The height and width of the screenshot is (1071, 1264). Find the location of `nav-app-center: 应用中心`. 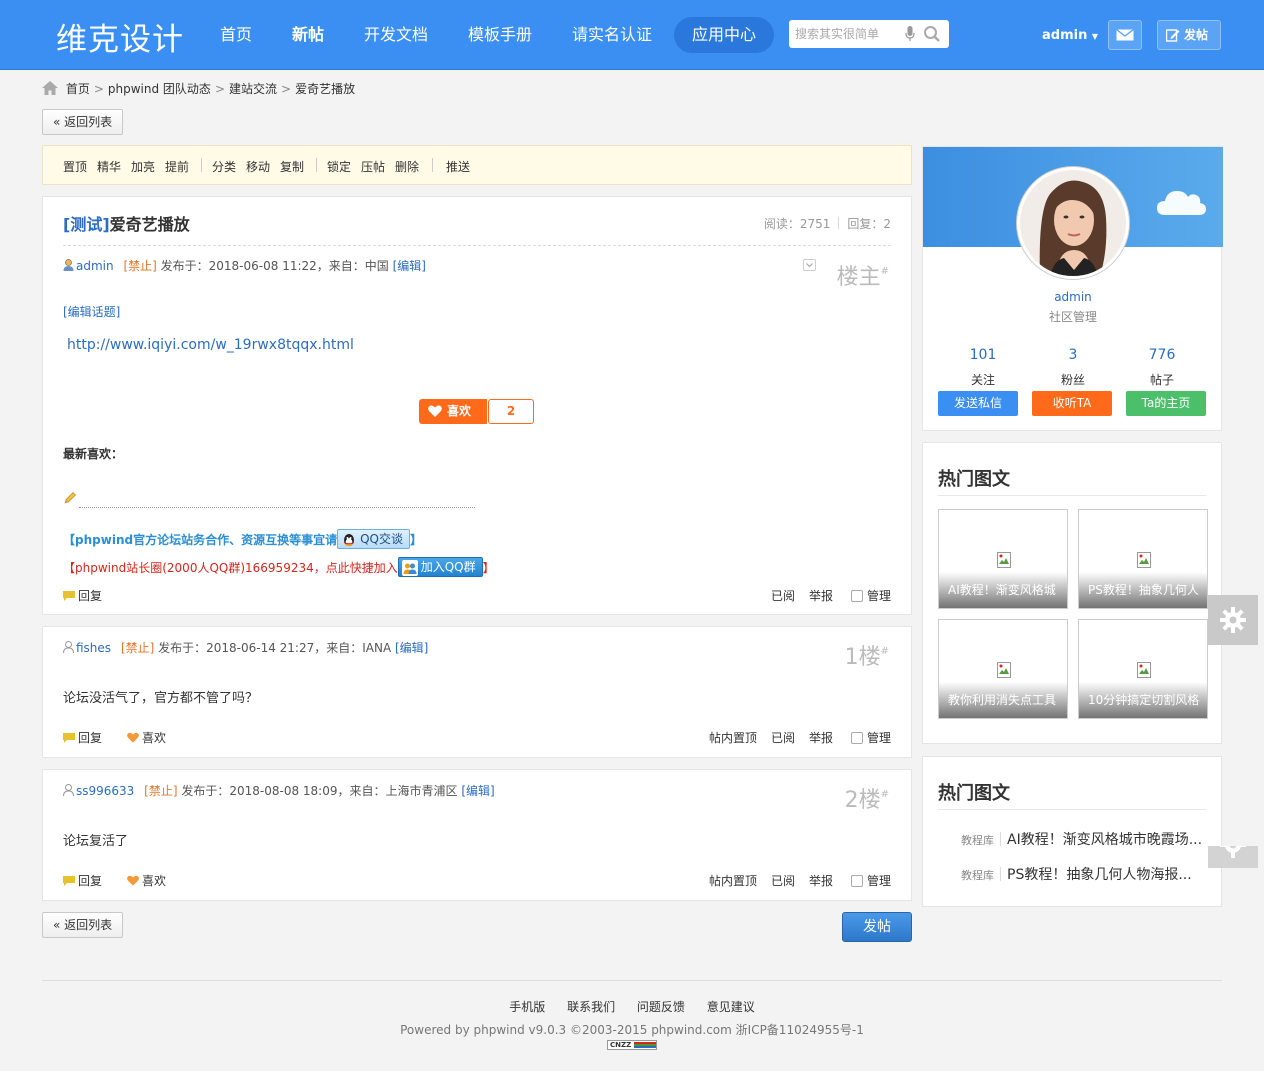

nav-app-center: 应用中心 is located at coordinates (724, 35).